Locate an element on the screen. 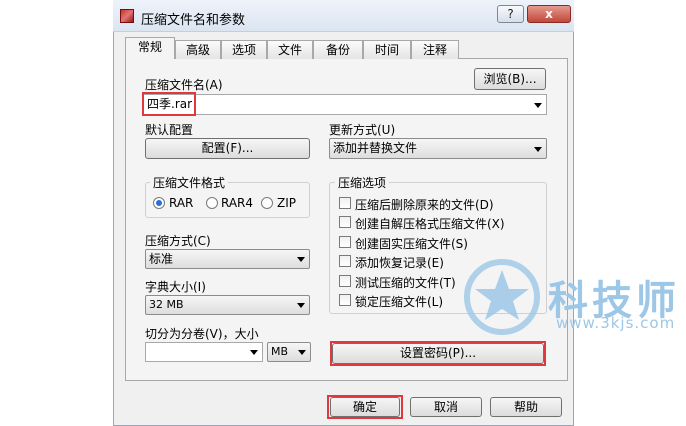  tab-backup: 备份 is located at coordinates (338, 49).